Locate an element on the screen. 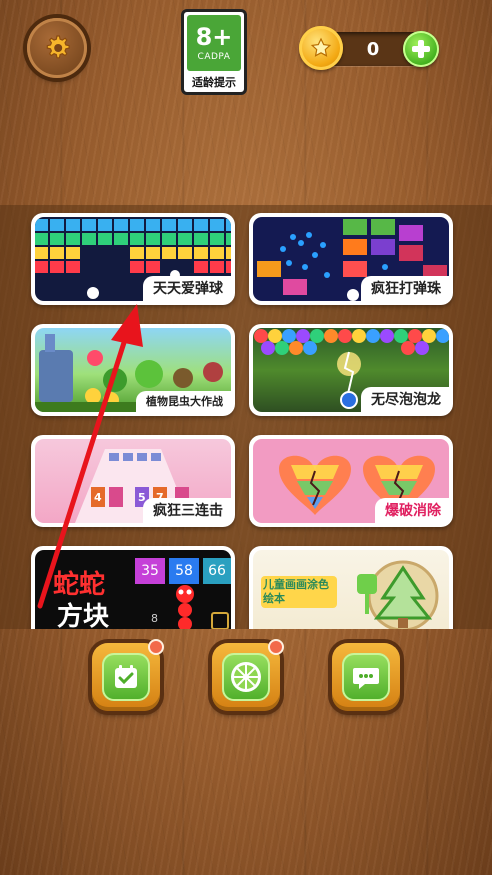 The width and height of the screenshot is (492, 875). shield-icon is located at coordinates (220, 620).